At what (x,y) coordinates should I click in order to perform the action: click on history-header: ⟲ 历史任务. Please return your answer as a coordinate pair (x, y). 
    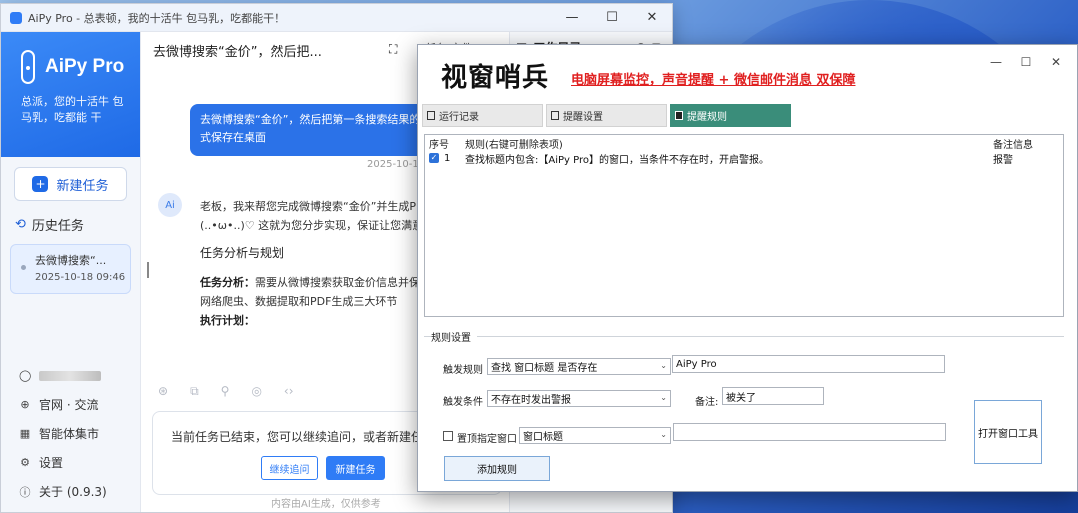
    Looking at the image, I should click on (70, 217).